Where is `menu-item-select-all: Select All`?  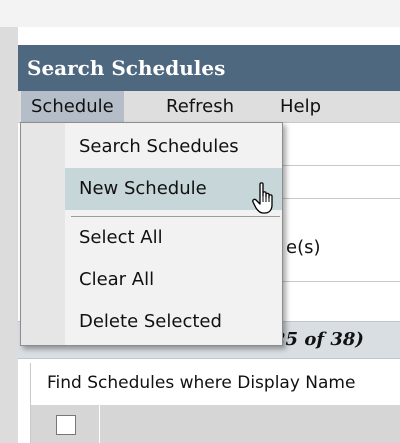
menu-item-select-all: Select All is located at coordinates (173, 238).